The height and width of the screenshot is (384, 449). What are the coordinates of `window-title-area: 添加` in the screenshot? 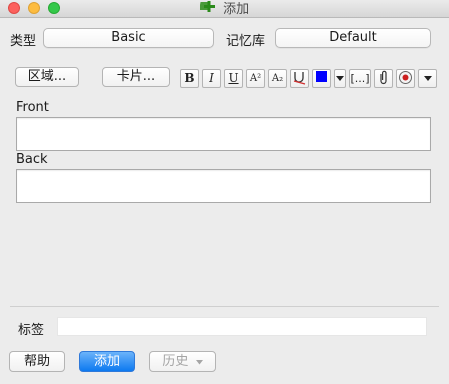 It's located at (224, 9).